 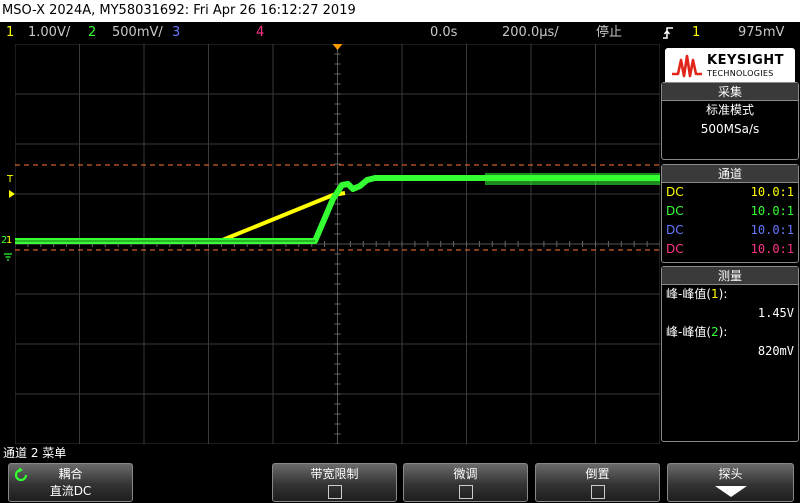 What do you see at coordinates (675, 211) in the screenshot?
I see `ch2-coupling: DC` at bounding box center [675, 211].